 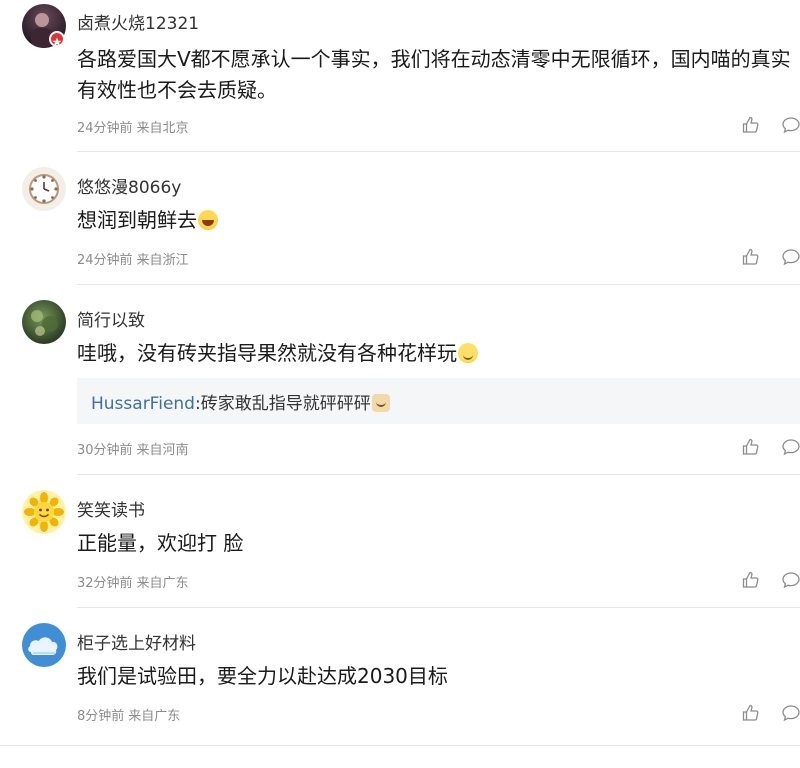 What do you see at coordinates (143, 404) in the screenshot?
I see `reply-username: HussarFiend` at bounding box center [143, 404].